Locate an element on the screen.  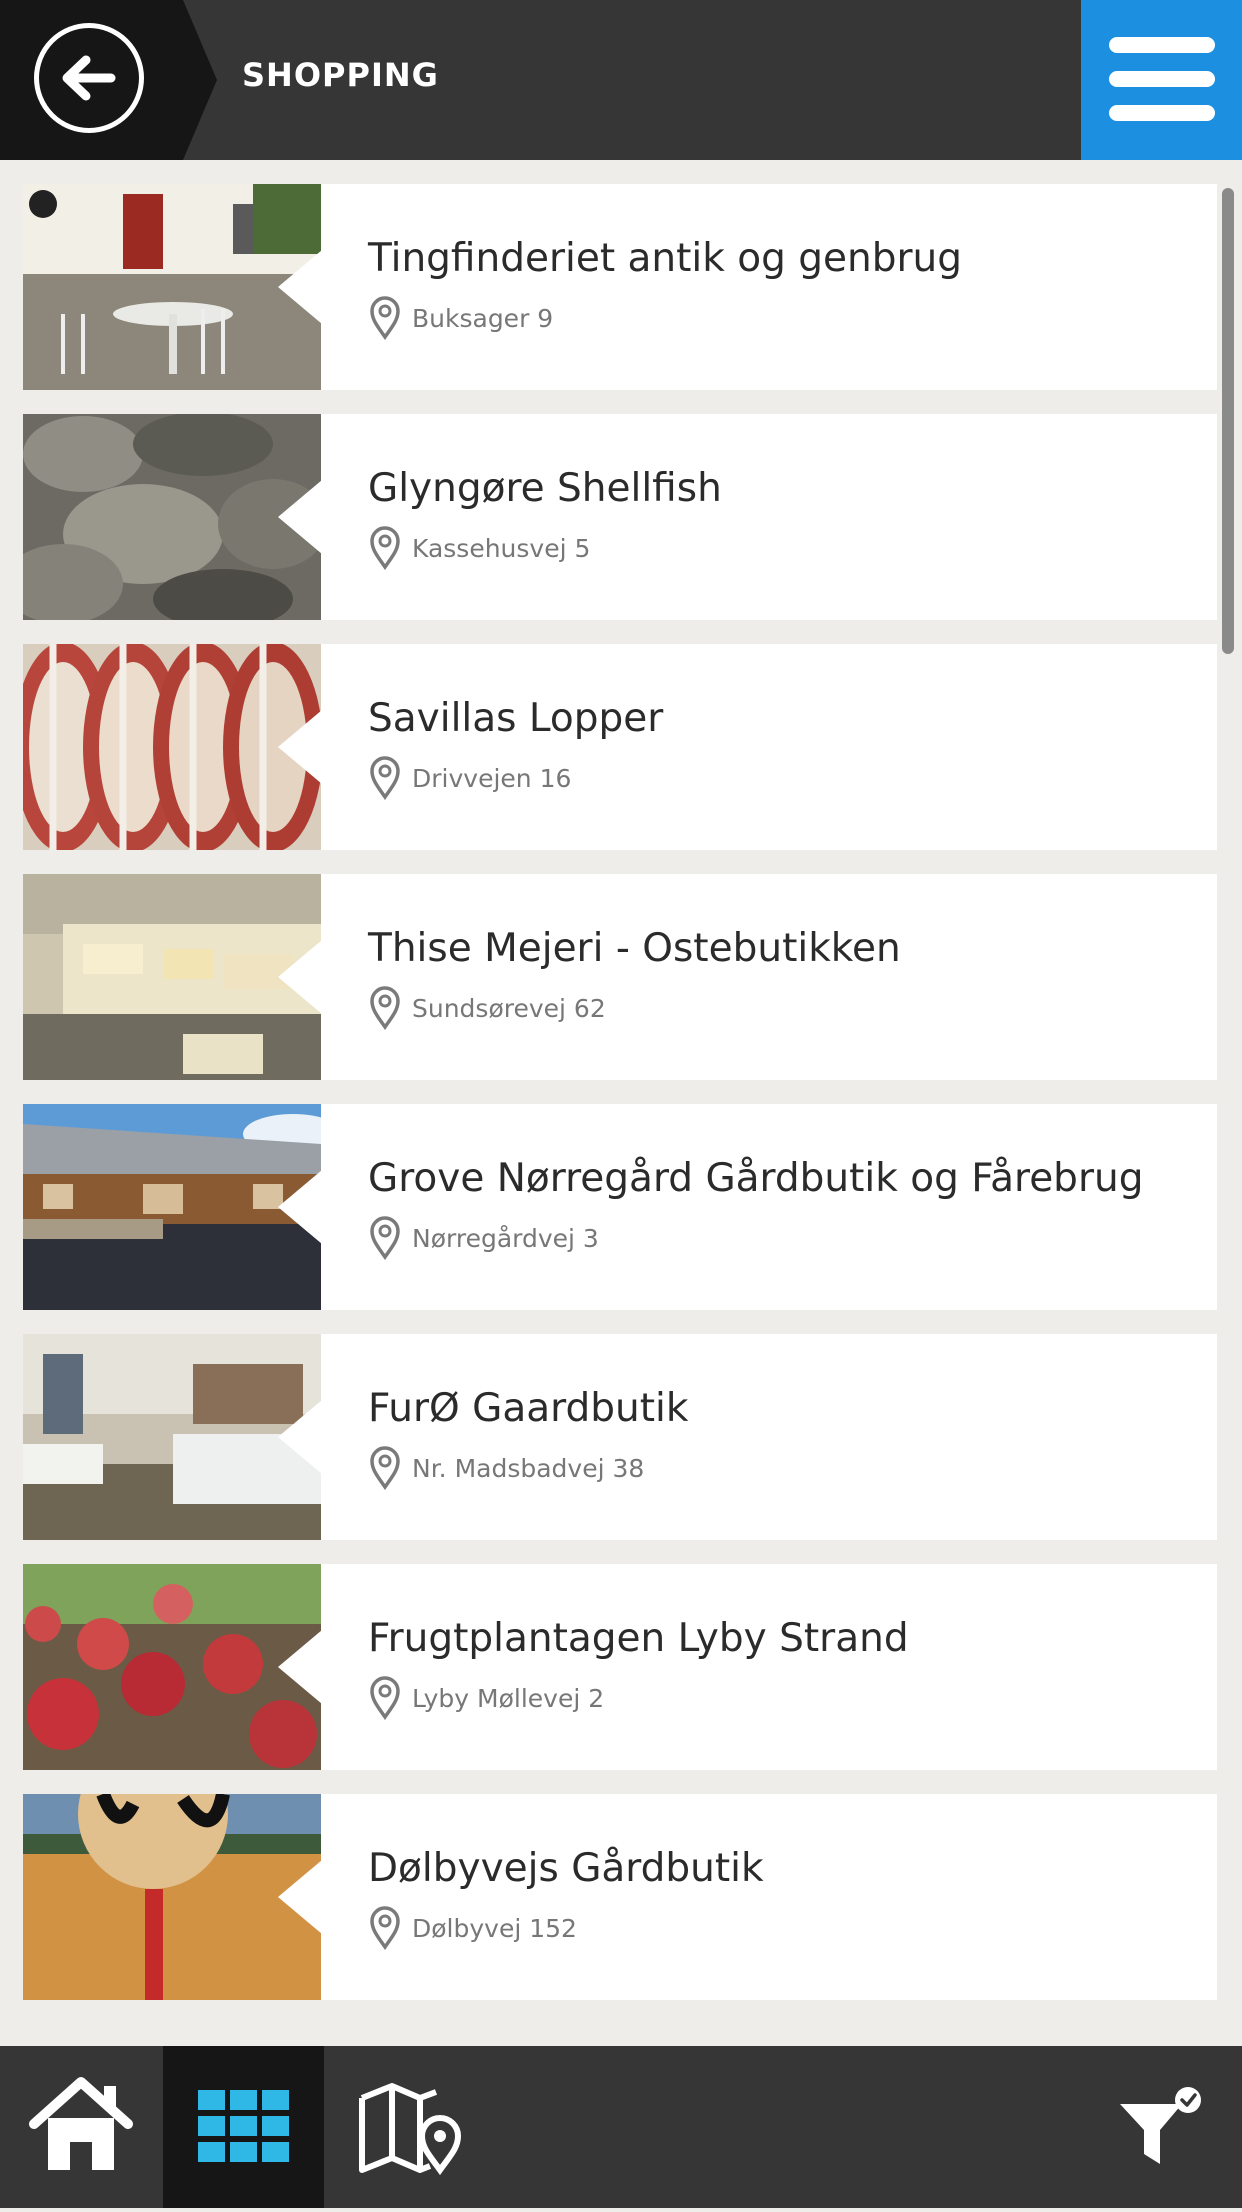
nav-map-button is located at coordinates (410, 2127).